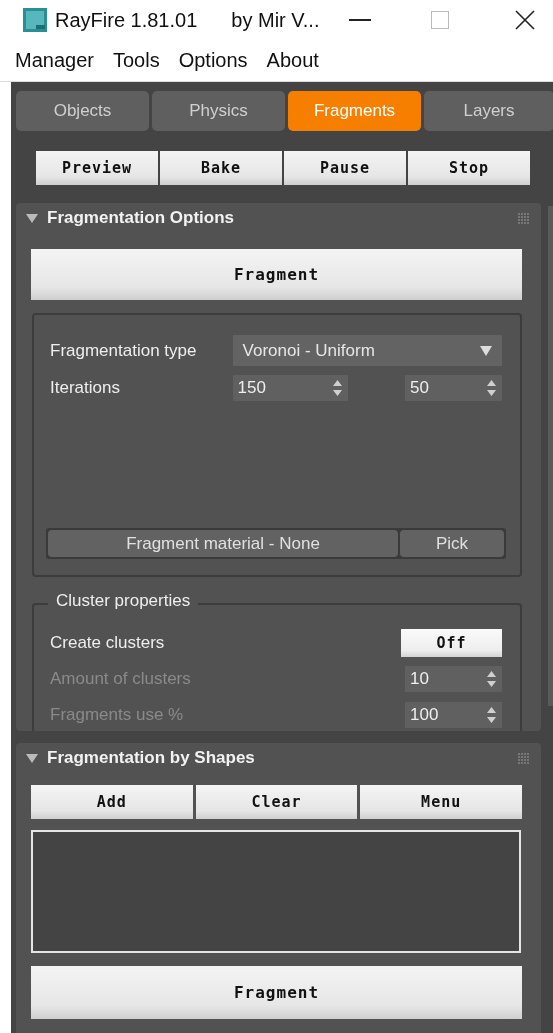  I want to click on spinner-field: 50, so click(453, 388).